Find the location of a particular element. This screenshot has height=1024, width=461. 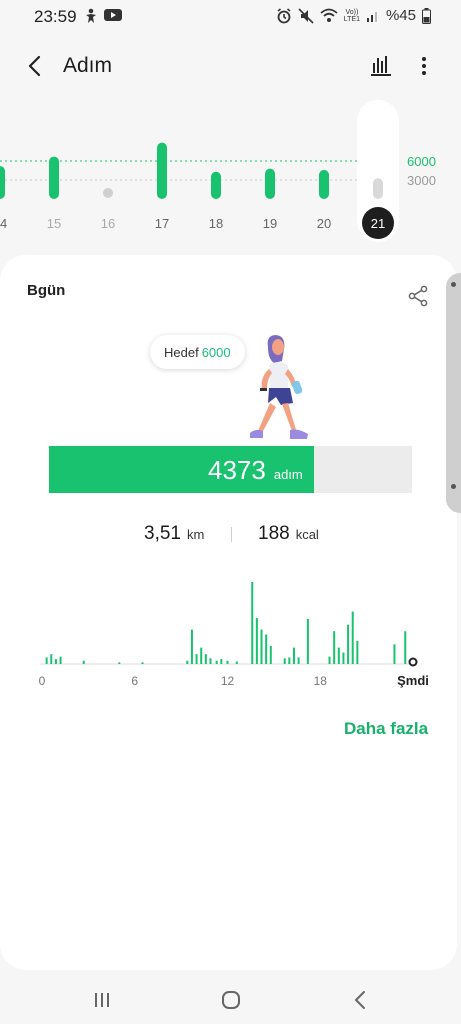

status-time: 23:59 is located at coordinates (55, 16).